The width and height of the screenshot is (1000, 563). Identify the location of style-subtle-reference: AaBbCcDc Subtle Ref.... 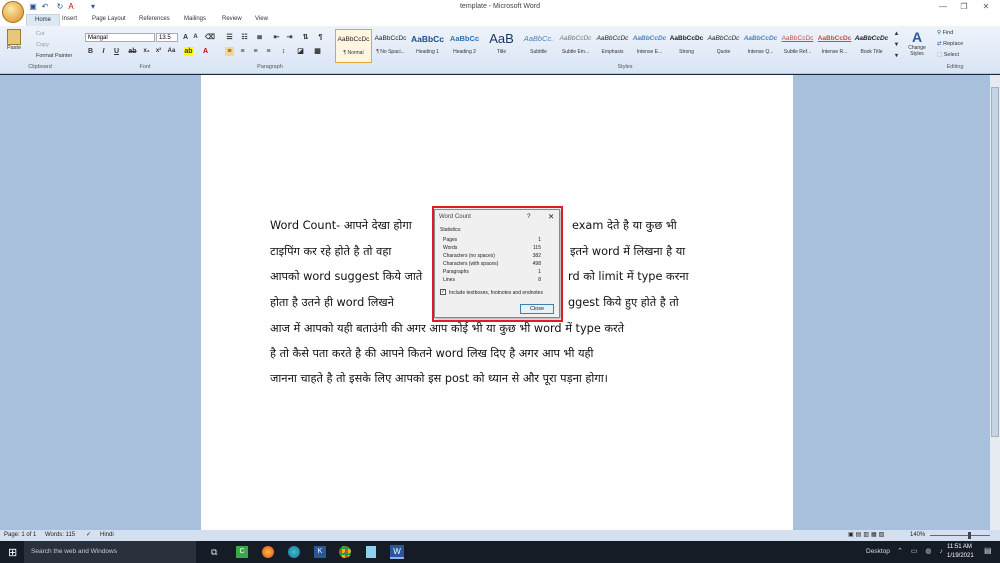
(797, 46).